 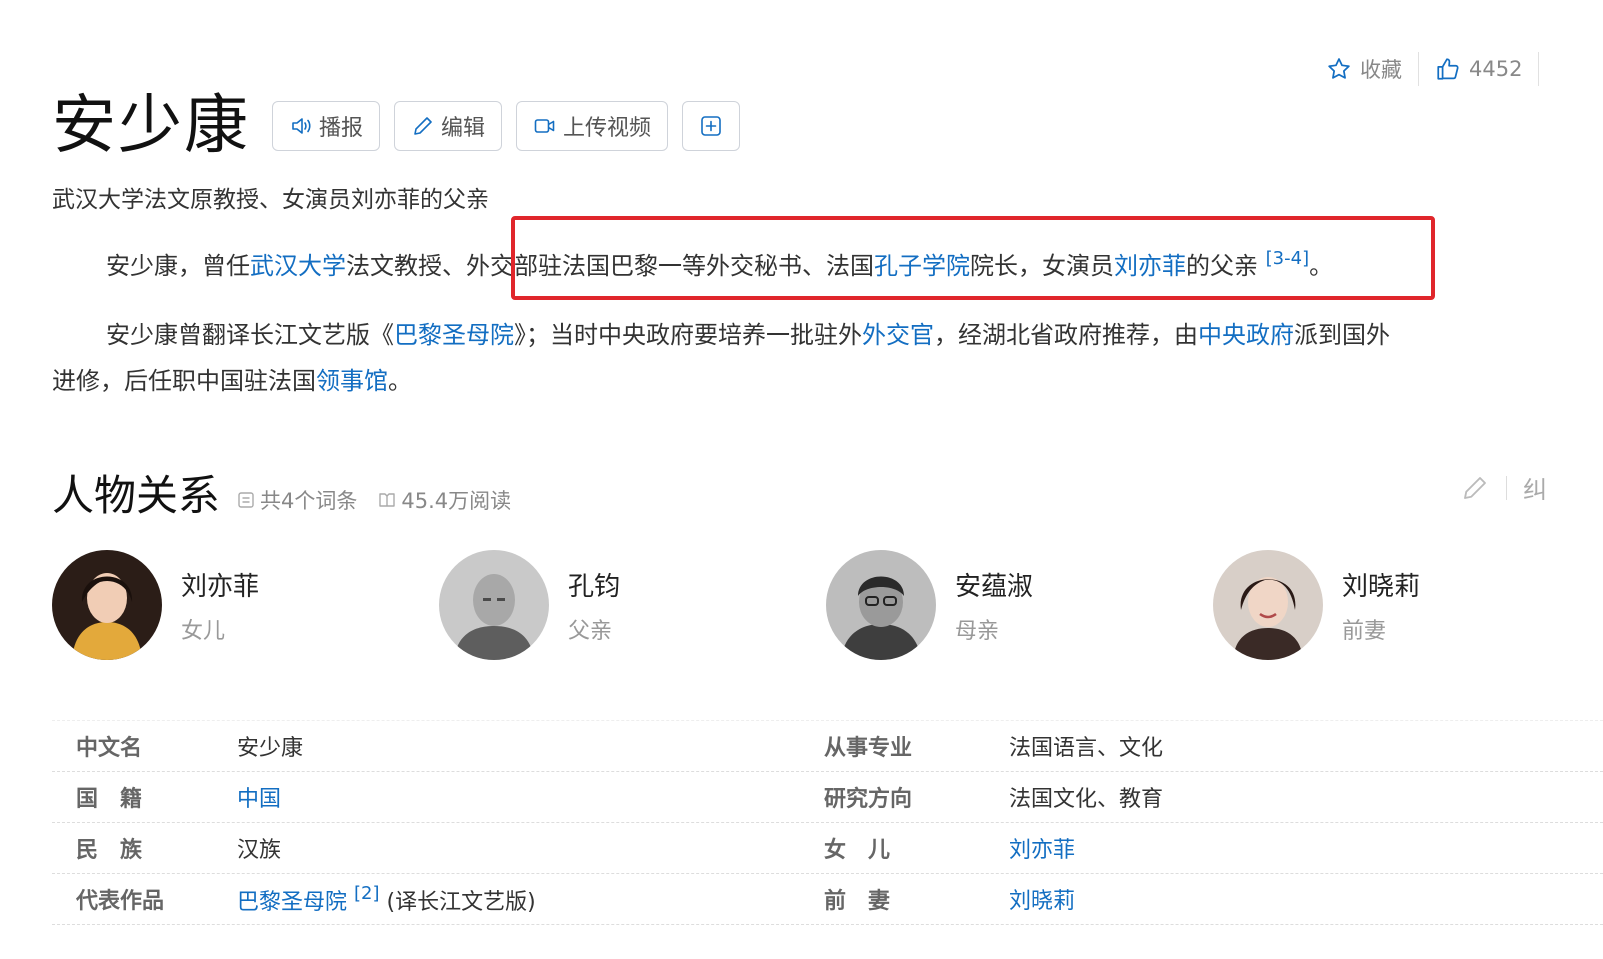 I want to click on page-title: 安少康, so click(x=151, y=126).